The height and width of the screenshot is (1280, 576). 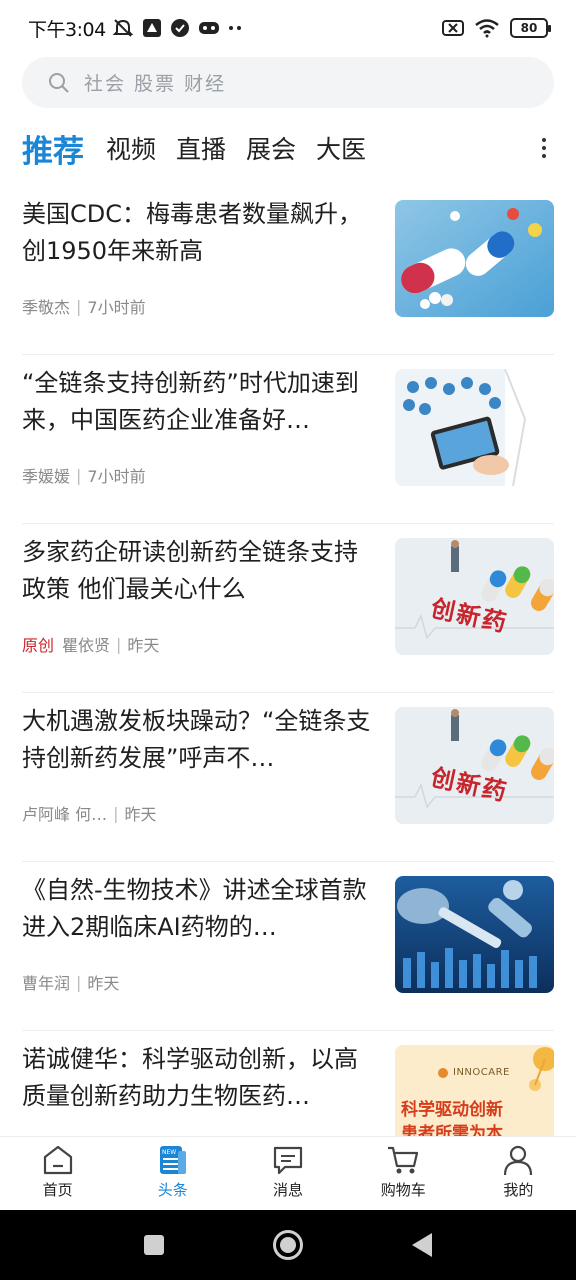 What do you see at coordinates (192, 232) in the screenshot?
I see `news-title: 美国CDC：梅毒患者数量飙升，创1950年来新高` at bounding box center [192, 232].